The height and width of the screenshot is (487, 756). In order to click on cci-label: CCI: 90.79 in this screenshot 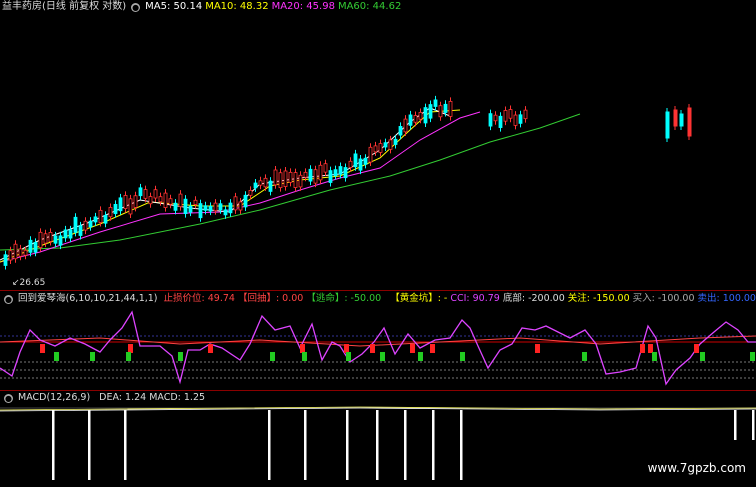, I will do `click(475, 298)`.